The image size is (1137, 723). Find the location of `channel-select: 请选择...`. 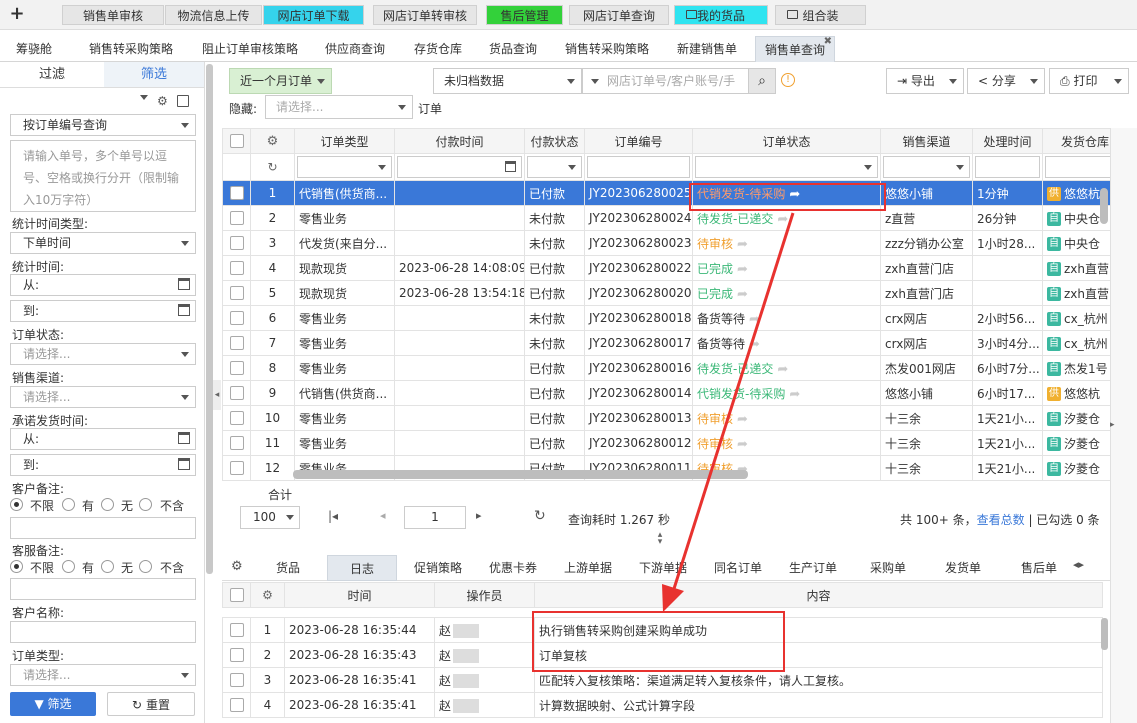

channel-select: 请选择... is located at coordinates (103, 397).